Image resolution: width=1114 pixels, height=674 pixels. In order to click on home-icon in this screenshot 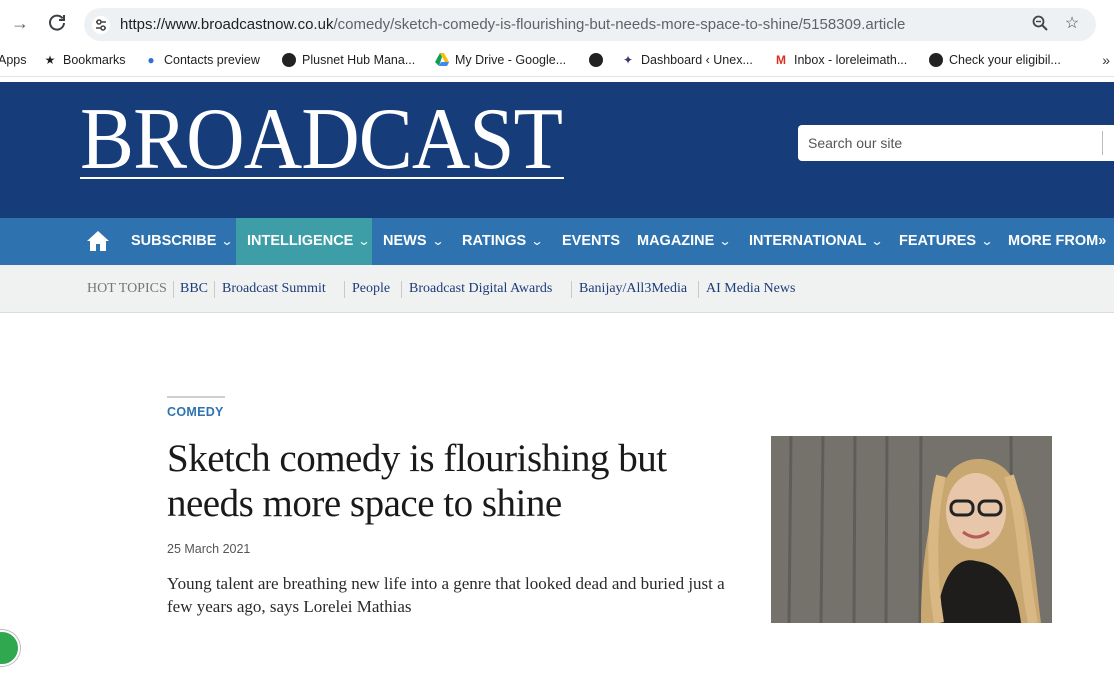, I will do `click(98, 241)`.